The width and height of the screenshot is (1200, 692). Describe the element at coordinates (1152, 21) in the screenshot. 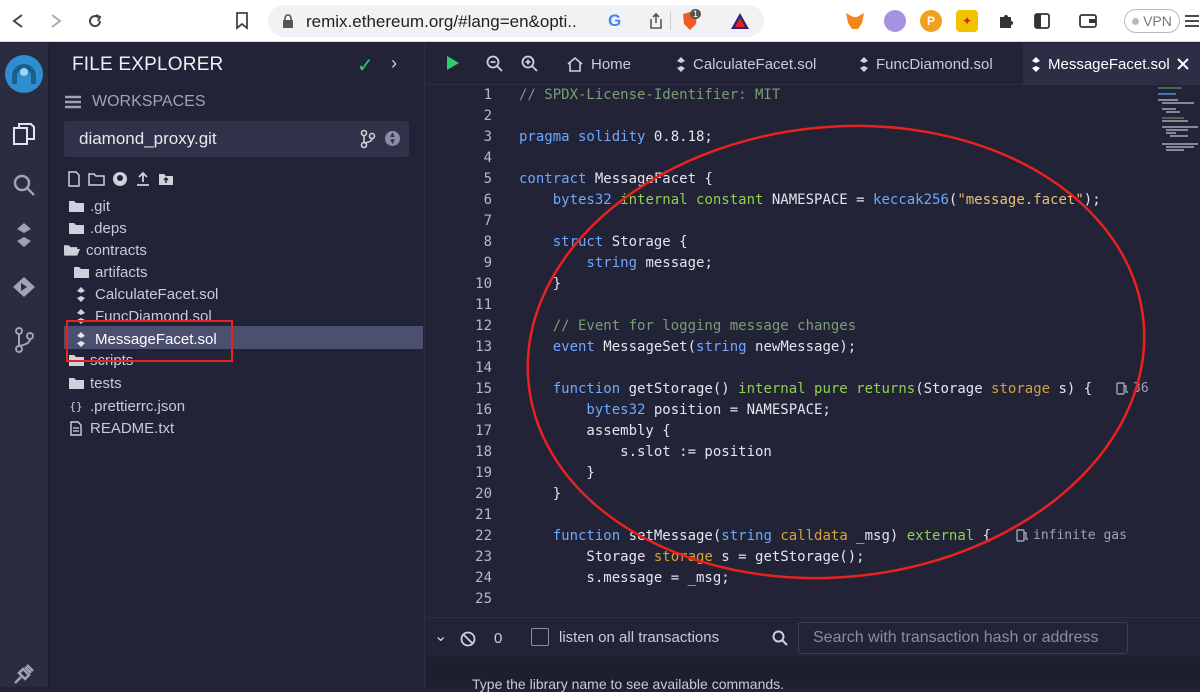

I see `vpn-button: VPN` at that location.